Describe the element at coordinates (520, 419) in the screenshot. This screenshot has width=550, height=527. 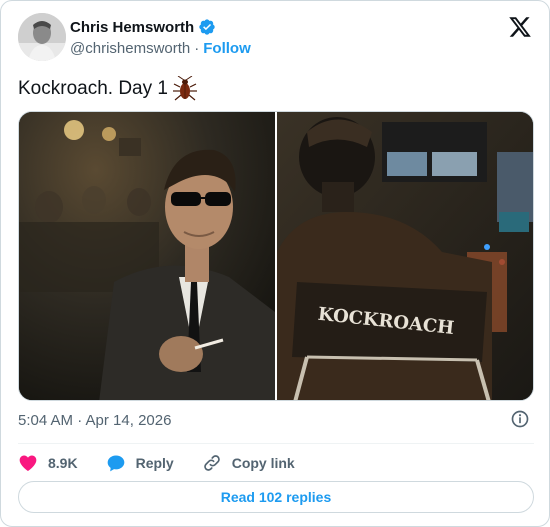
I see `info-icon` at that location.